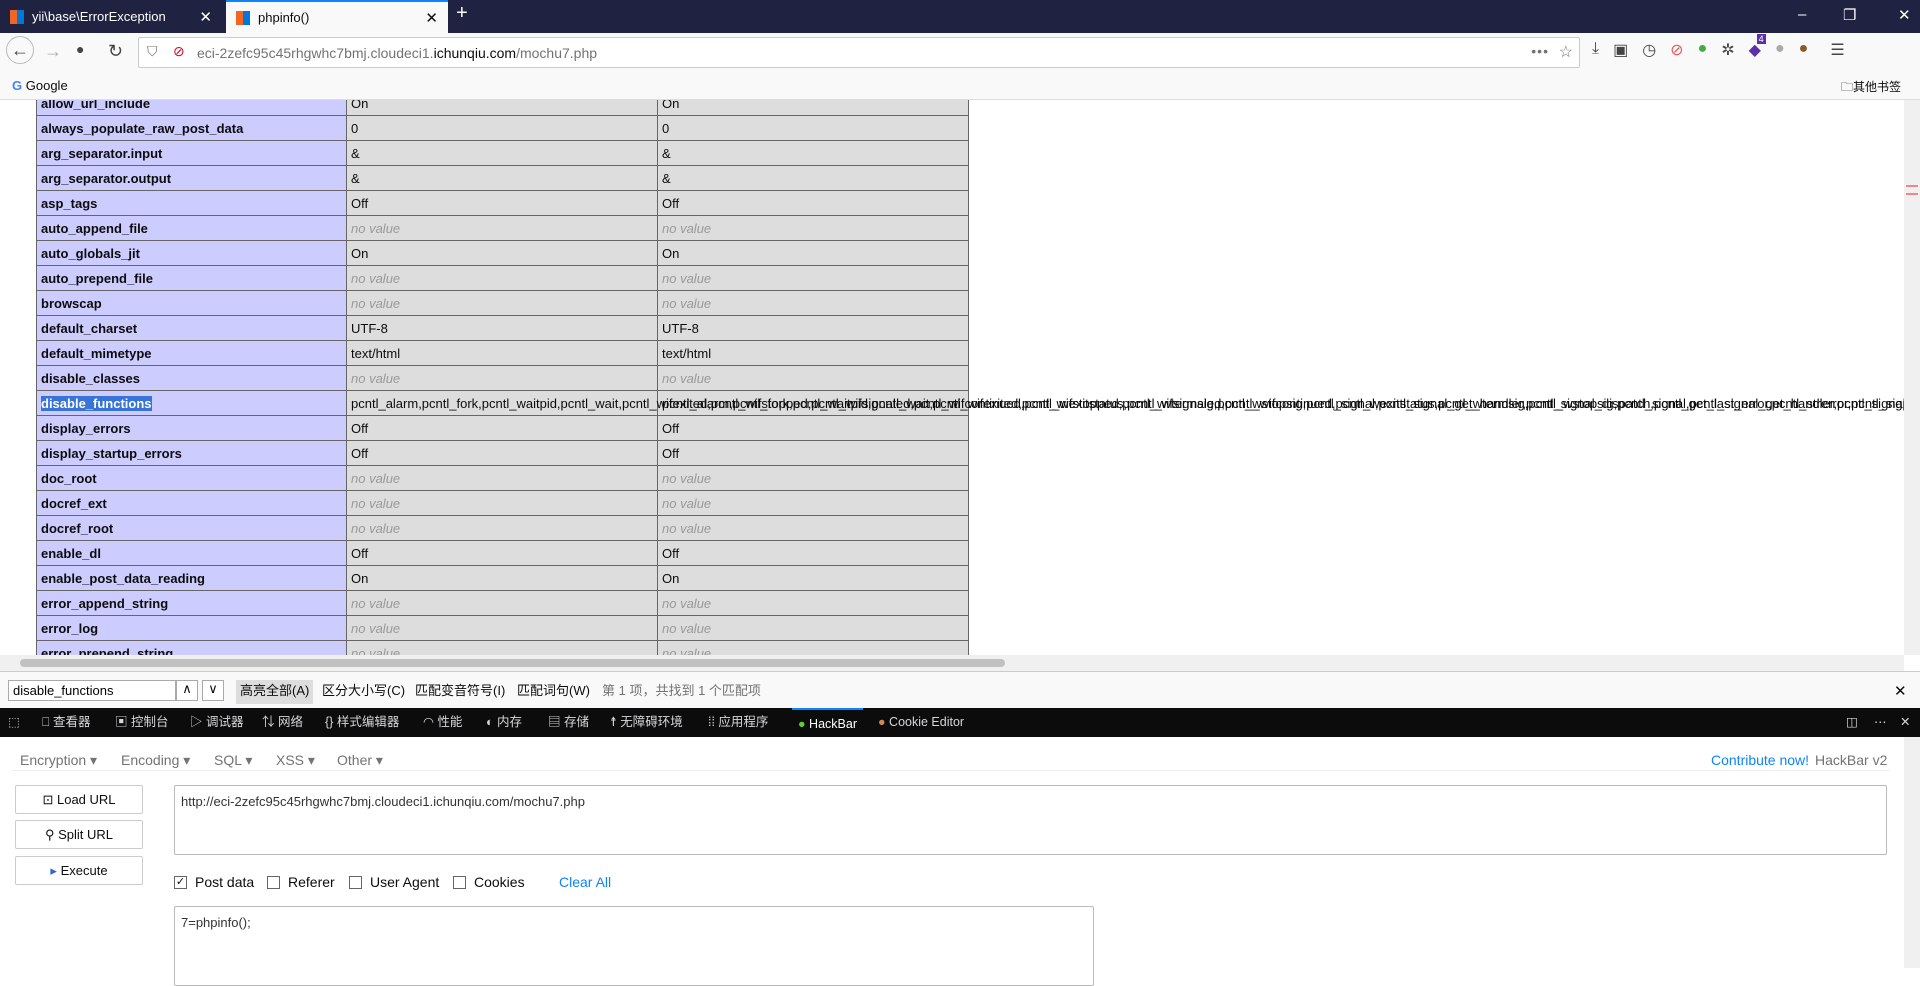  What do you see at coordinates (191, 603) in the screenshot?
I see `directive-name: error_append_string` at bounding box center [191, 603].